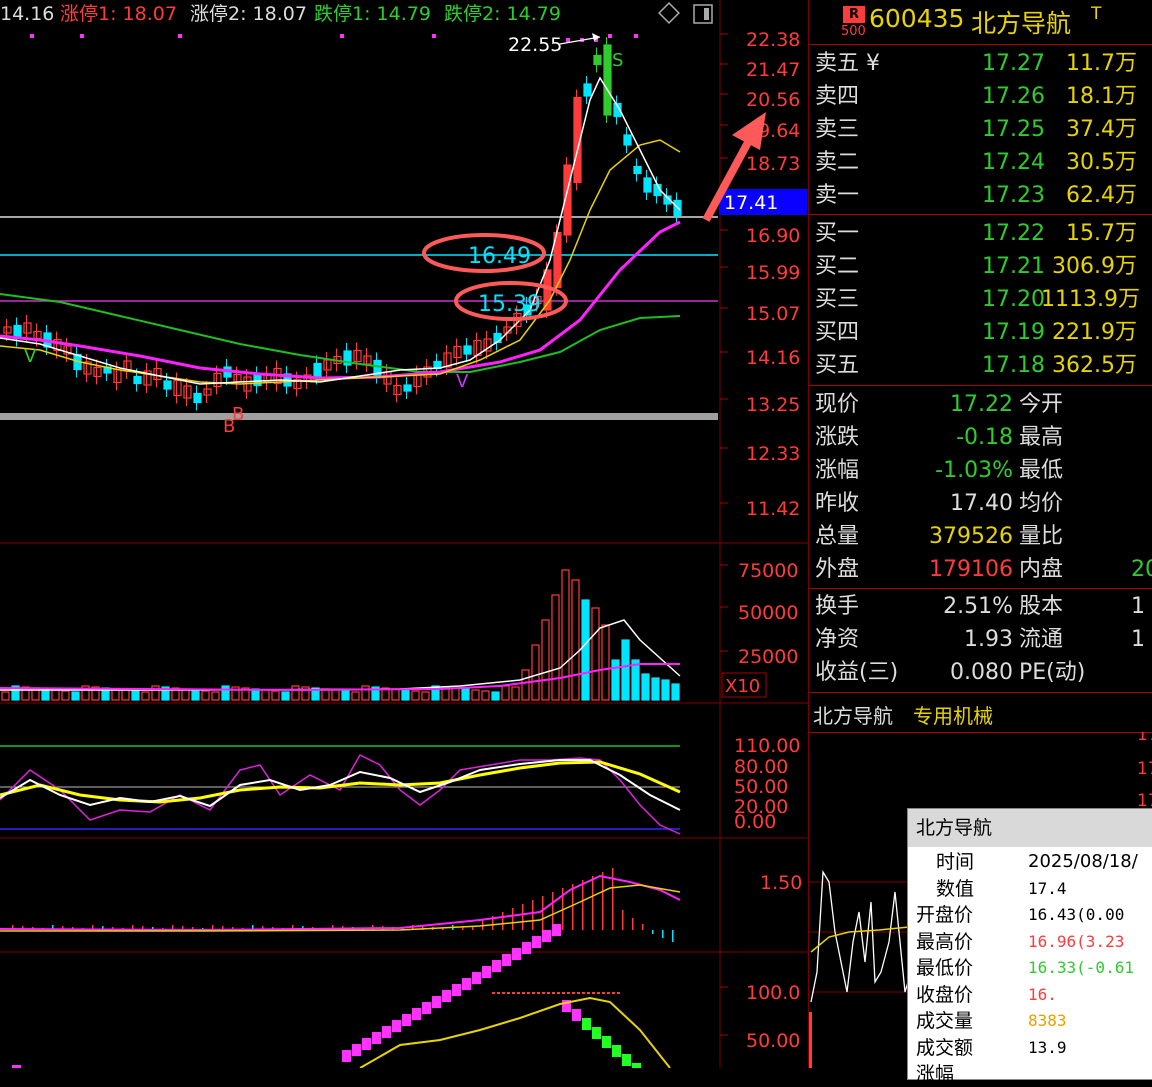  Describe the element at coordinates (773, 40) in the screenshot. I see `price-tick-label: 22.38` at that location.